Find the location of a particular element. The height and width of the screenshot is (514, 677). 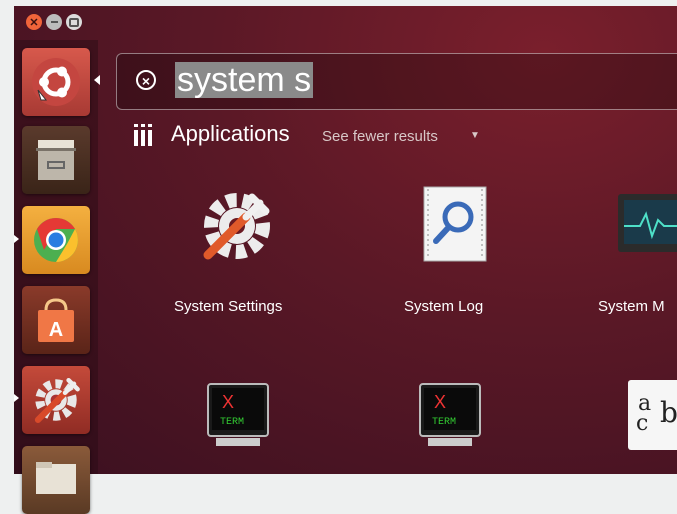

chevron-down-icon: ▼ is located at coordinates (475, 135).